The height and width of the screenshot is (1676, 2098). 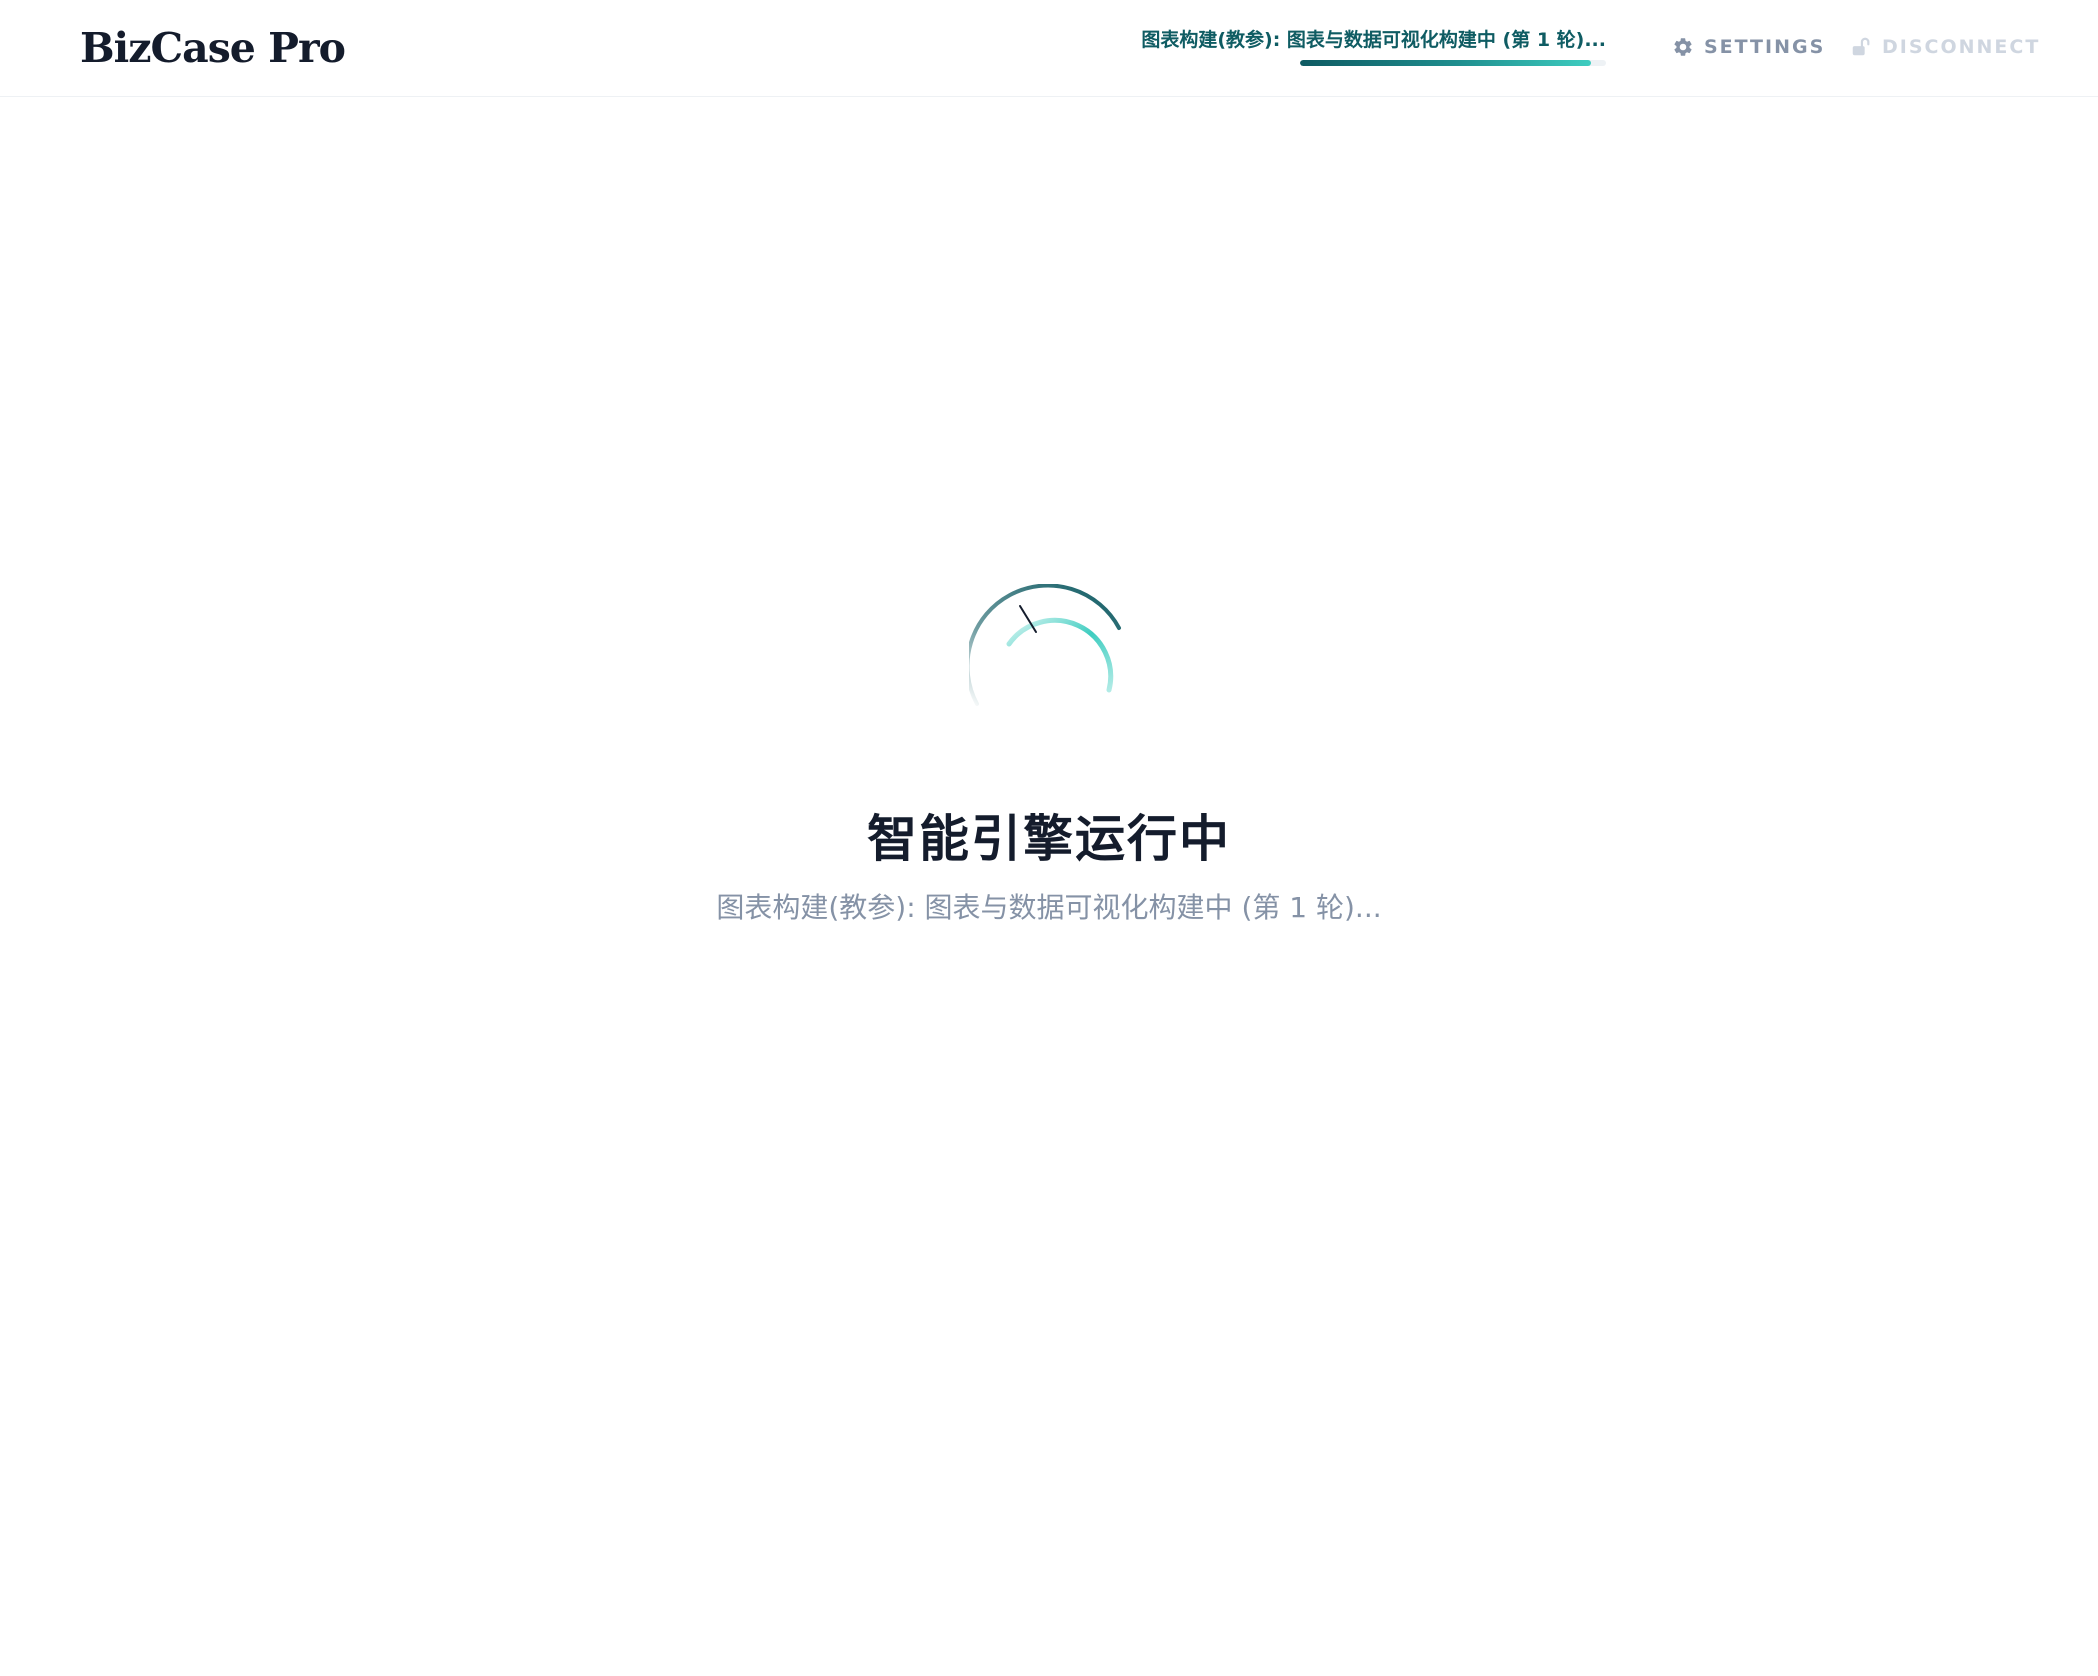 I want to click on gear-icon, so click(x=1683, y=47).